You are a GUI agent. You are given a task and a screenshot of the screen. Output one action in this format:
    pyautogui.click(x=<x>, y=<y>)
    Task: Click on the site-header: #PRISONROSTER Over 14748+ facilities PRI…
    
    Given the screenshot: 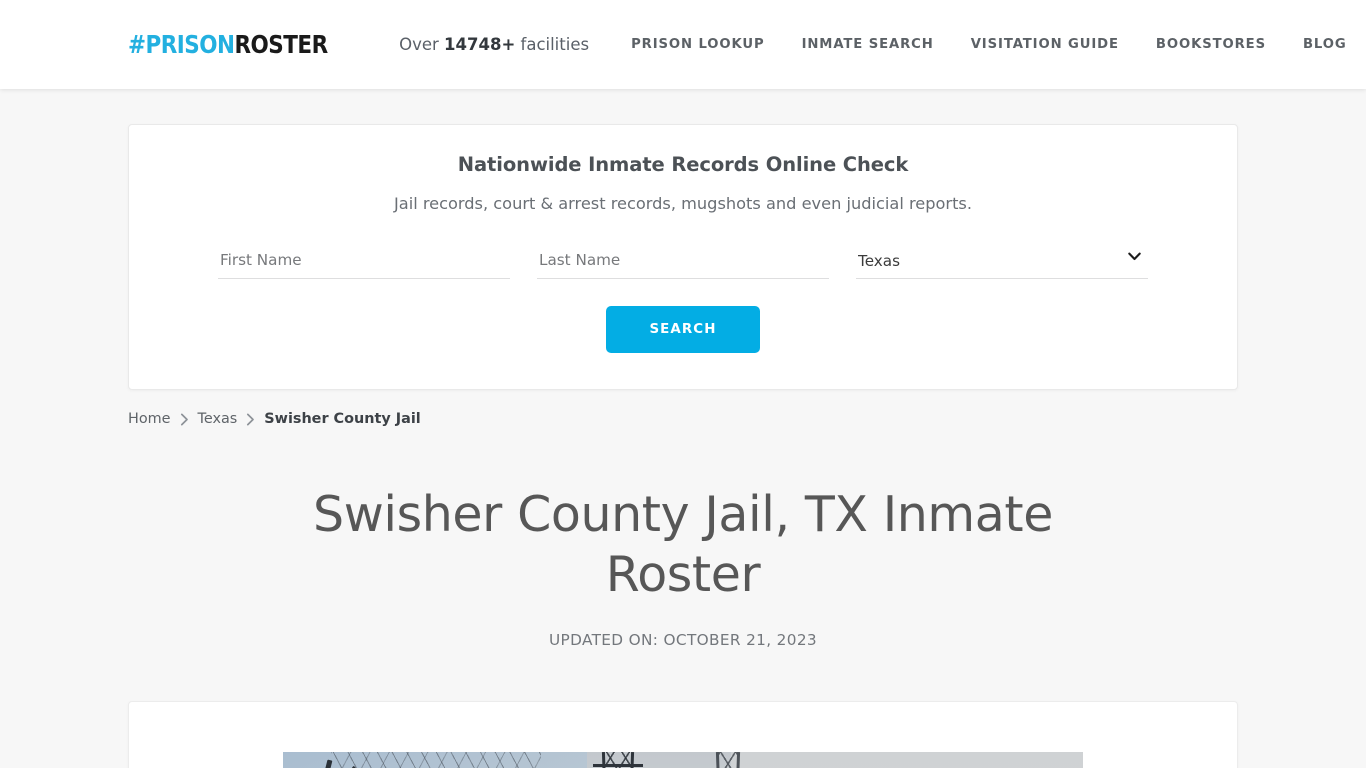 What is the action you would take?
    pyautogui.click(x=683, y=44)
    